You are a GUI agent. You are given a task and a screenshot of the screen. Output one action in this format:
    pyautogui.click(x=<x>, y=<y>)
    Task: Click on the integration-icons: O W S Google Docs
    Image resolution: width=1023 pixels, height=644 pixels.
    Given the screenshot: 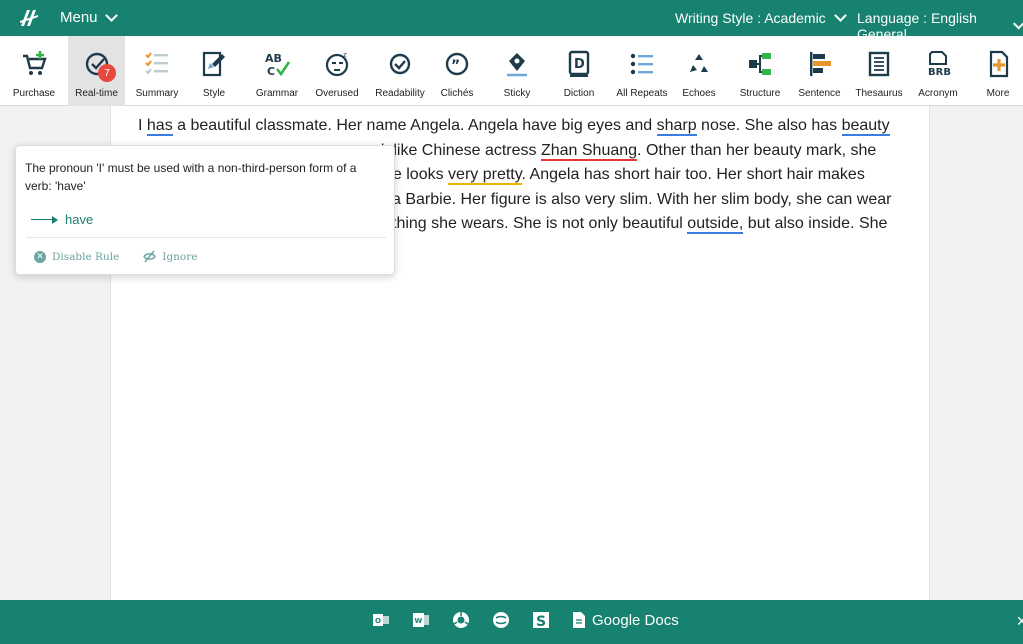 What is the action you would take?
    pyautogui.click(x=525, y=620)
    